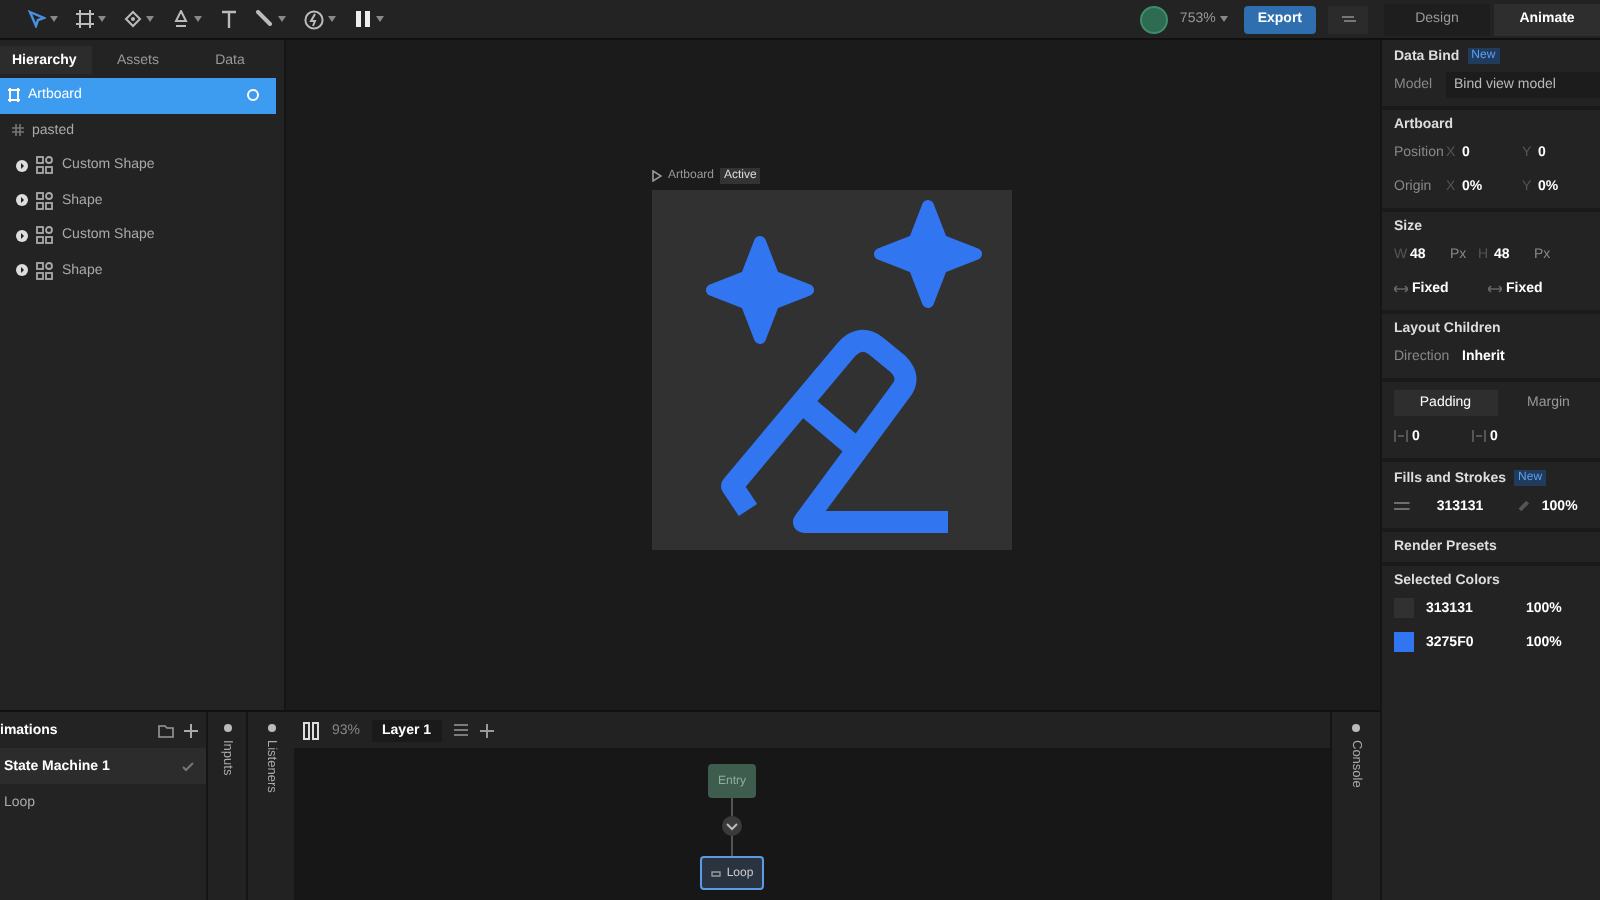  What do you see at coordinates (657, 176) in the screenshot?
I see `play-icon` at bounding box center [657, 176].